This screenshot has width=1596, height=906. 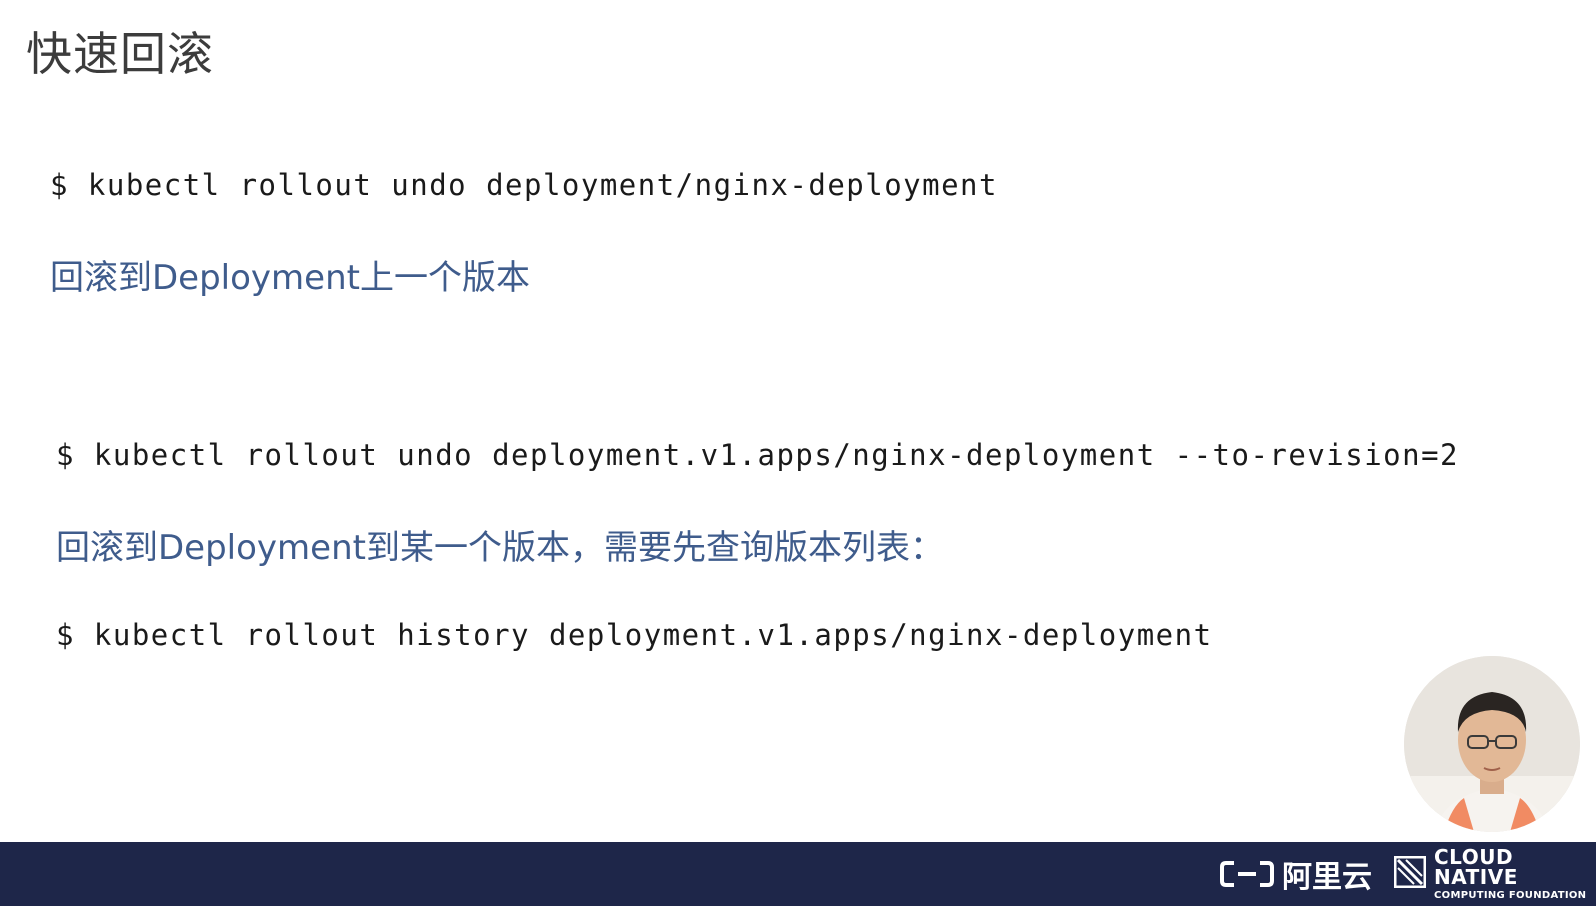 I want to click on footer-bar: 阿里云 CLOUD NATIVE COMPUTING FOUNDATION, so click(x=798, y=874).